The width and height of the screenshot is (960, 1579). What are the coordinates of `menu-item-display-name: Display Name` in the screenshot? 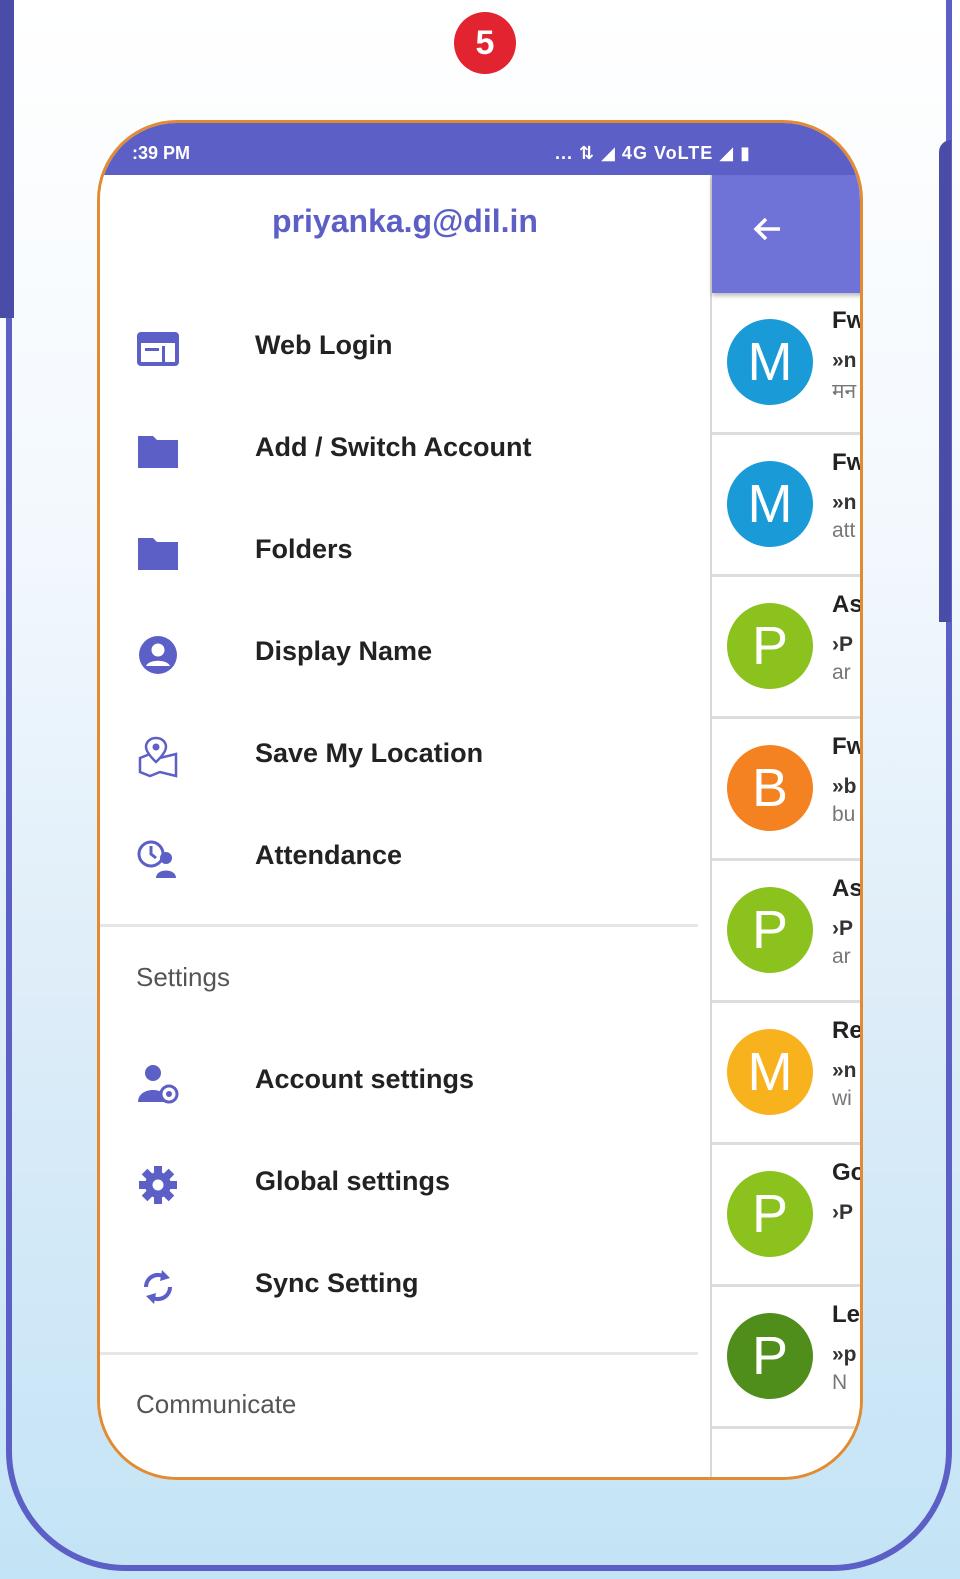 It's located at (405, 654).